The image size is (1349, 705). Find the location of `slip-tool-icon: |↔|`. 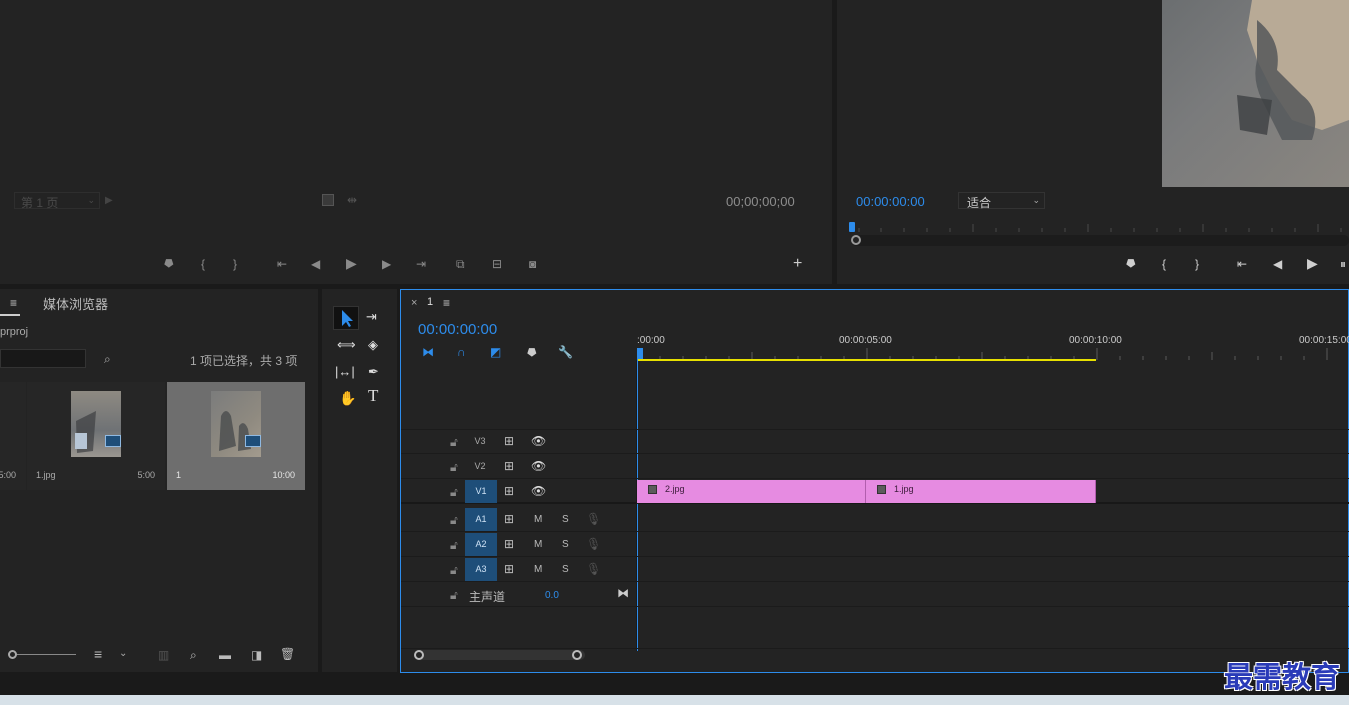

slip-tool-icon: |↔| is located at coordinates (345, 371).